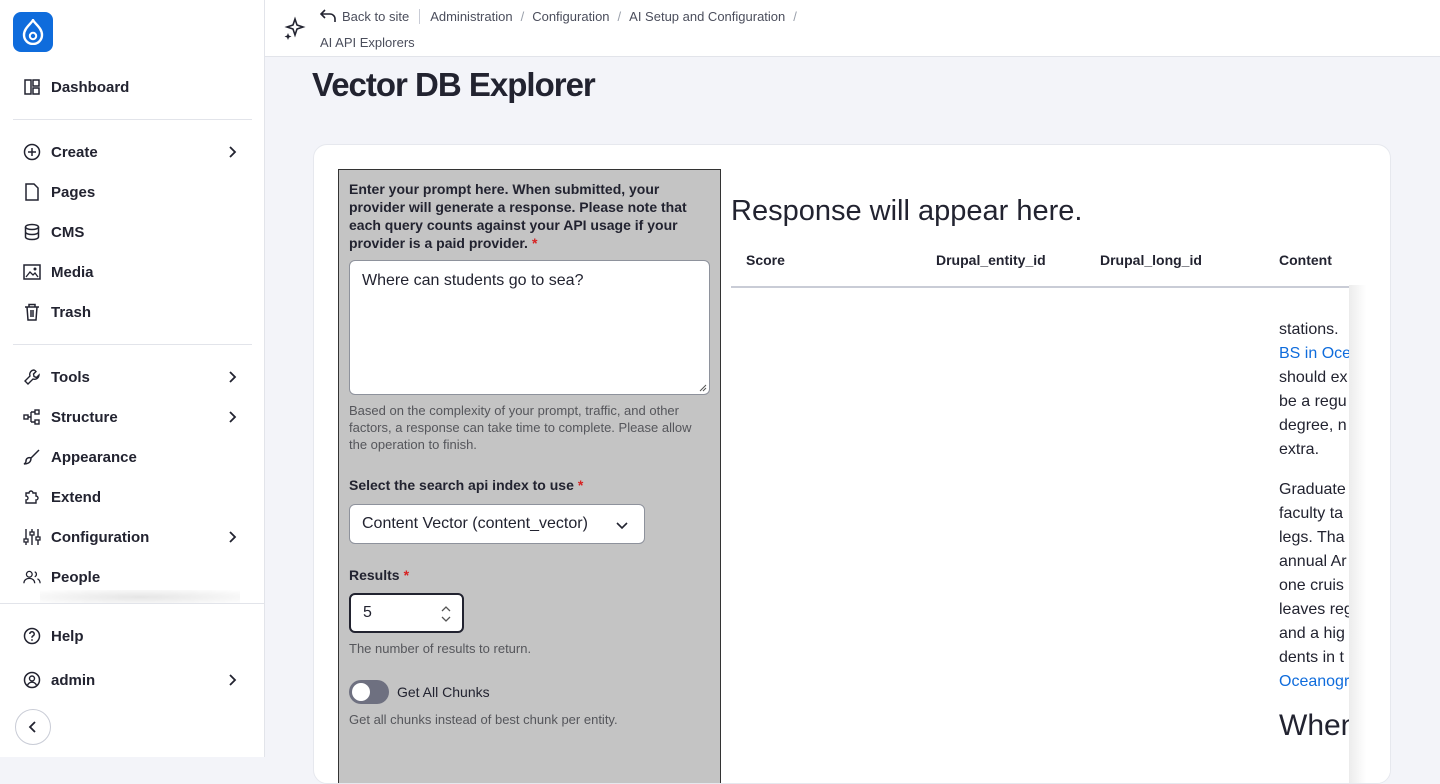  I want to click on prompt-value: Where can students go to sea?, so click(473, 280).